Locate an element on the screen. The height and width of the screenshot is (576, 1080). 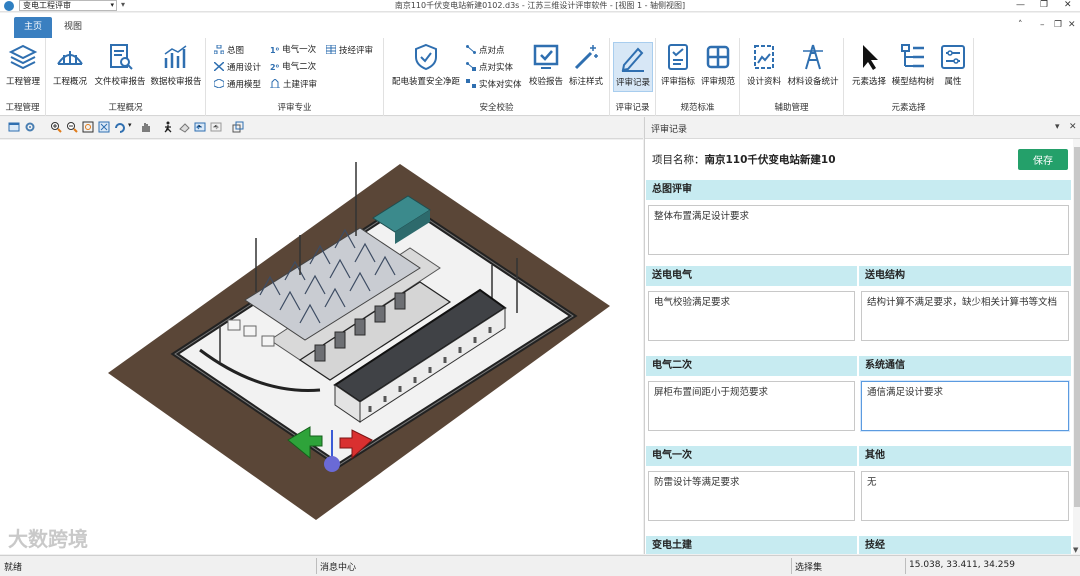
minimize-button: — is located at coordinates (1020, 5).